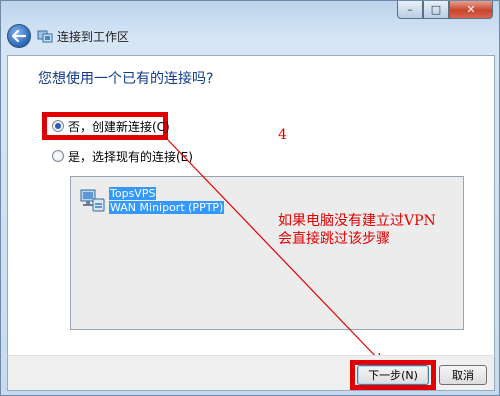 The image size is (500, 396). I want to click on window-caption-buttons: – □ ✕, so click(445, 11).